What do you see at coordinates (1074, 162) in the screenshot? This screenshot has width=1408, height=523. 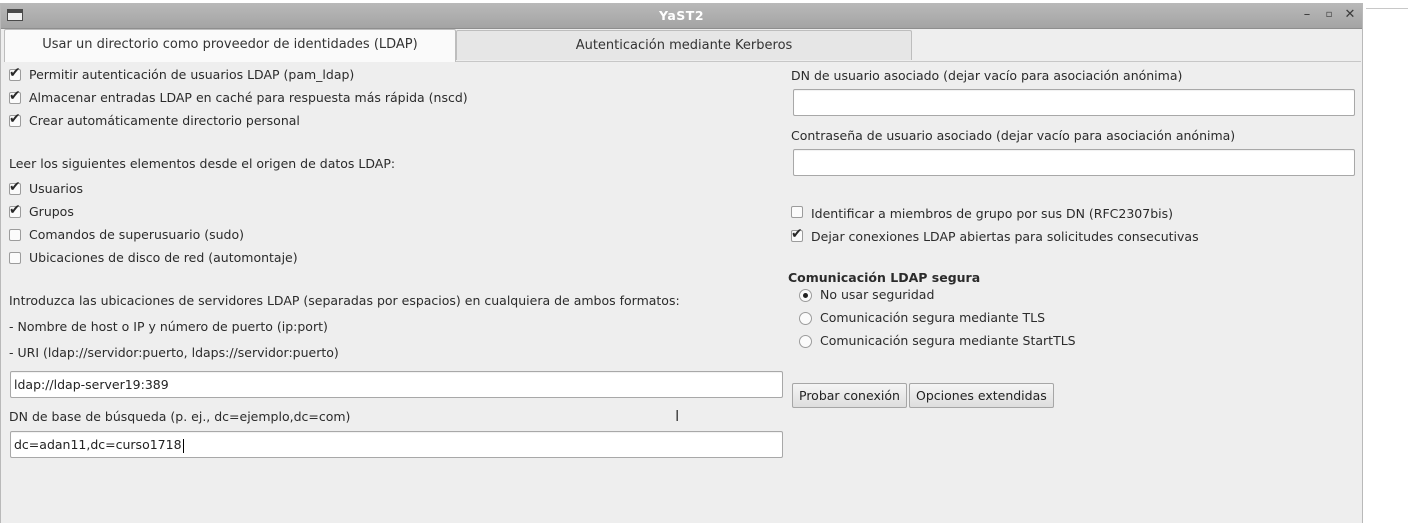 I see `bind-password-input` at bounding box center [1074, 162].